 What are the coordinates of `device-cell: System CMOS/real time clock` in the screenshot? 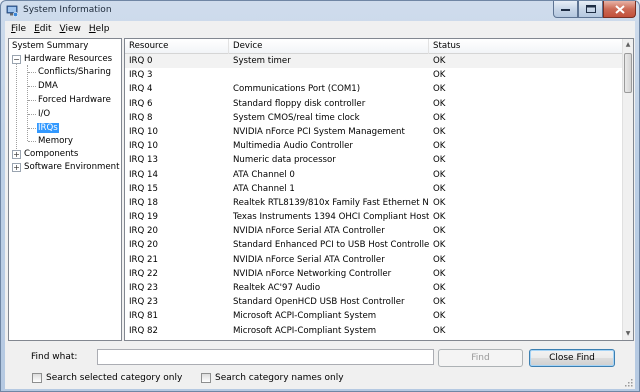 It's located at (296, 117).